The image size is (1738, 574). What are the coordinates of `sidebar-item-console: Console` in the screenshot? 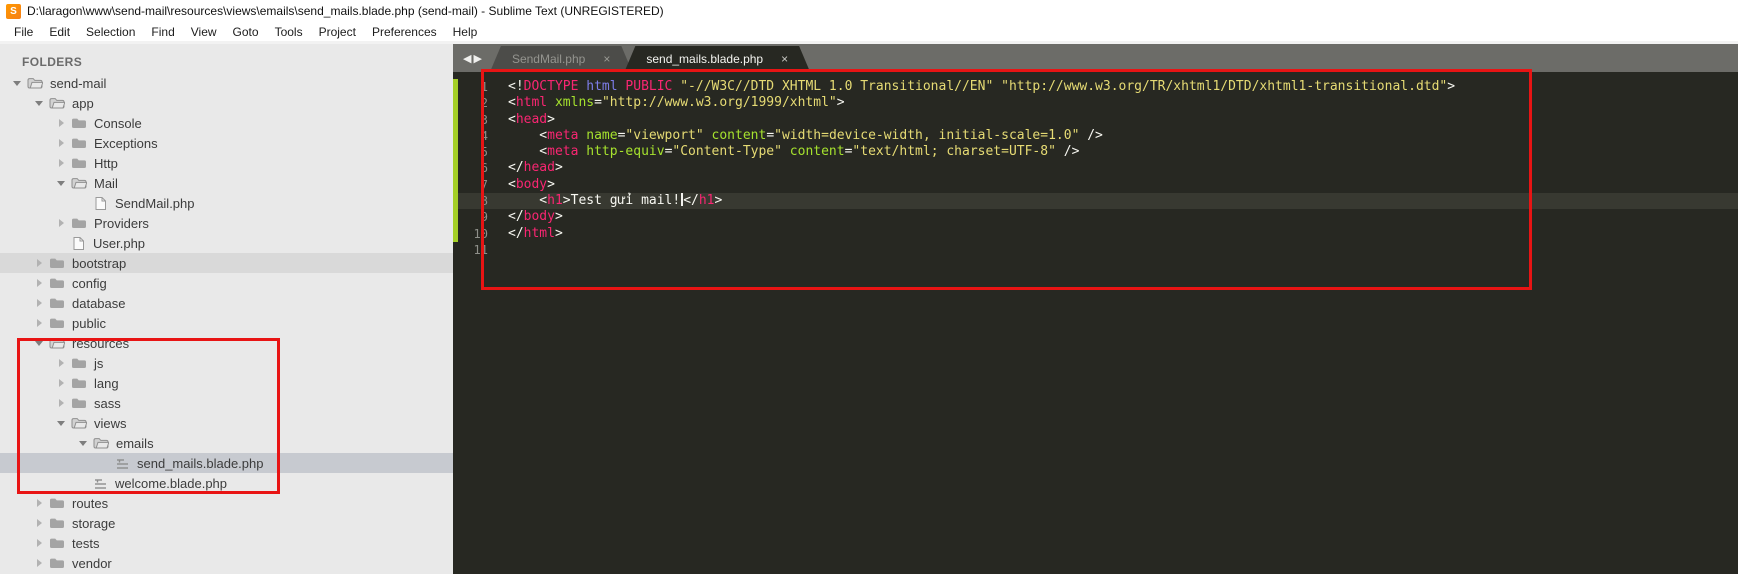 It's located at (226, 123).